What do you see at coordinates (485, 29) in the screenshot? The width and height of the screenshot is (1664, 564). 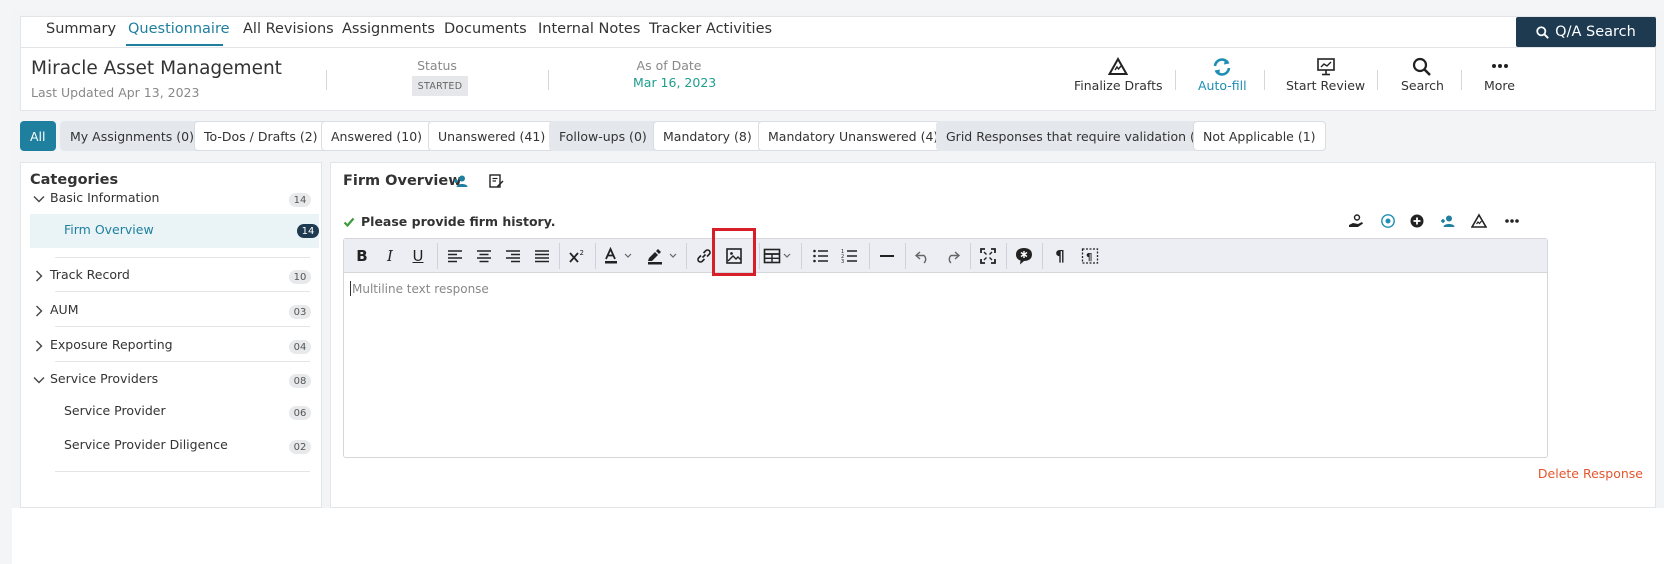 I see `tab-documents: Documents` at bounding box center [485, 29].